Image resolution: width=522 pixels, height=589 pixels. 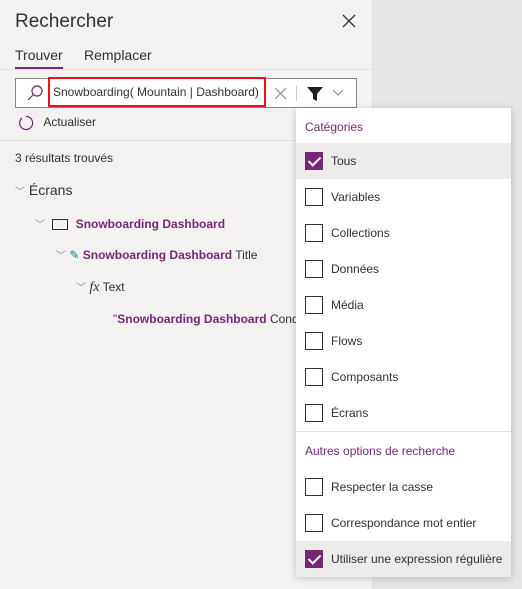 I want to click on fx-icon: fx, so click(x=94, y=287).